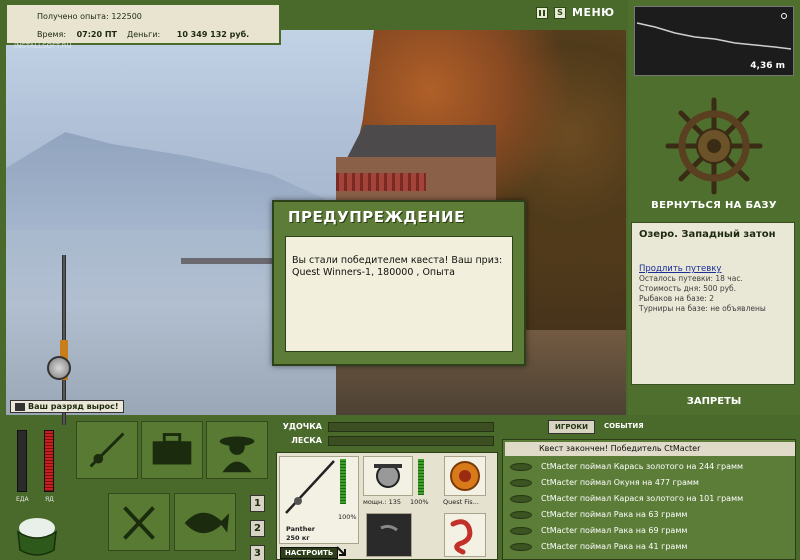 This screenshot has width=800, height=560. I want to click on reel-info: мощн.: 135, so click(382, 502).